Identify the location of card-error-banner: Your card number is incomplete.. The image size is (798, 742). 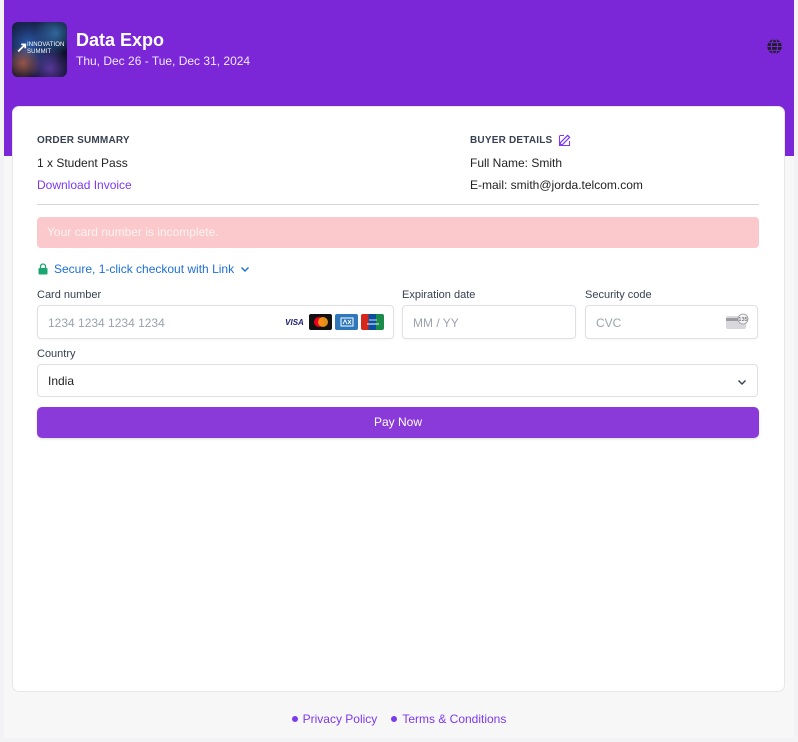
(398, 232).